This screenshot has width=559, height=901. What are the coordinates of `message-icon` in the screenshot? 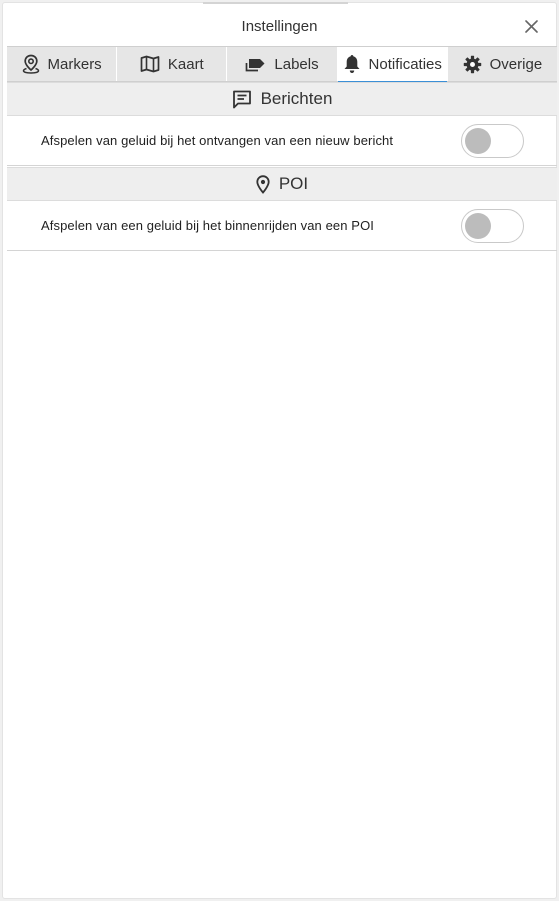 It's located at (241, 99).